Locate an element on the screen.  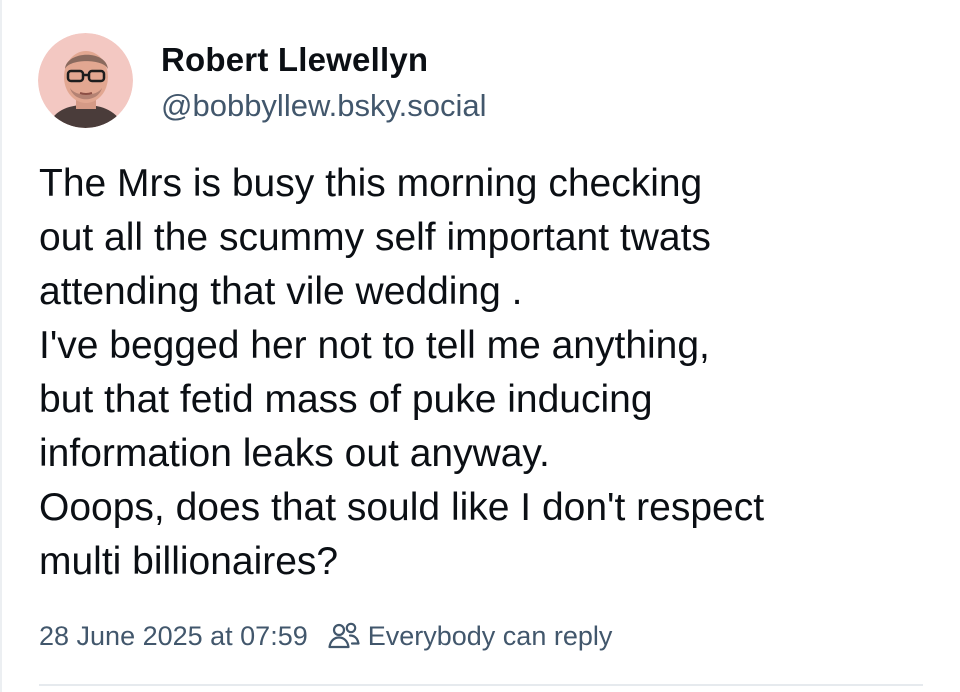
divider is located at coordinates (481, 685).